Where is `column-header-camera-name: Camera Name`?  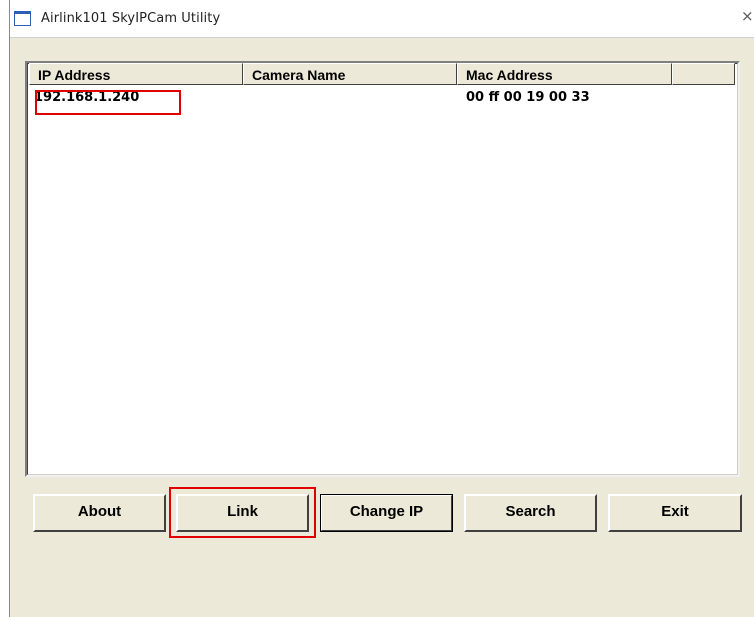 column-header-camera-name: Camera Name is located at coordinates (350, 74).